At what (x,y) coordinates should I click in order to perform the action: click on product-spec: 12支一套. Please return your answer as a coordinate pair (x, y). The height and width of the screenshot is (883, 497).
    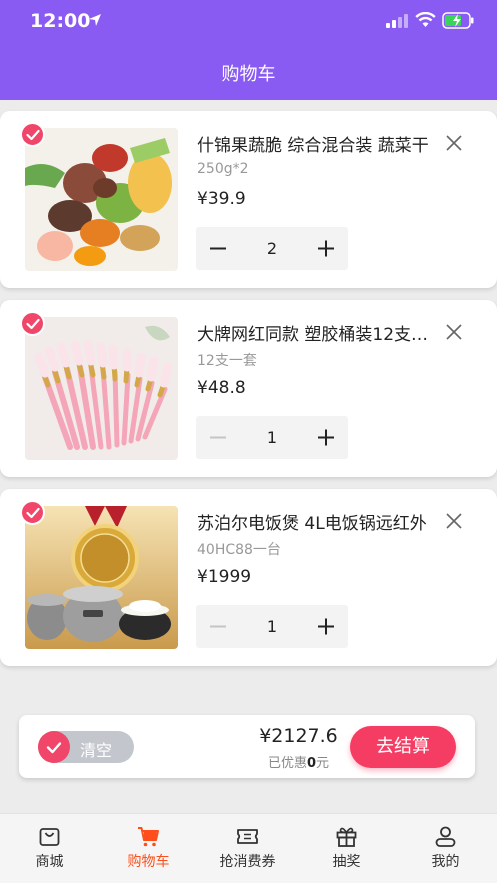
    Looking at the image, I should click on (227, 361).